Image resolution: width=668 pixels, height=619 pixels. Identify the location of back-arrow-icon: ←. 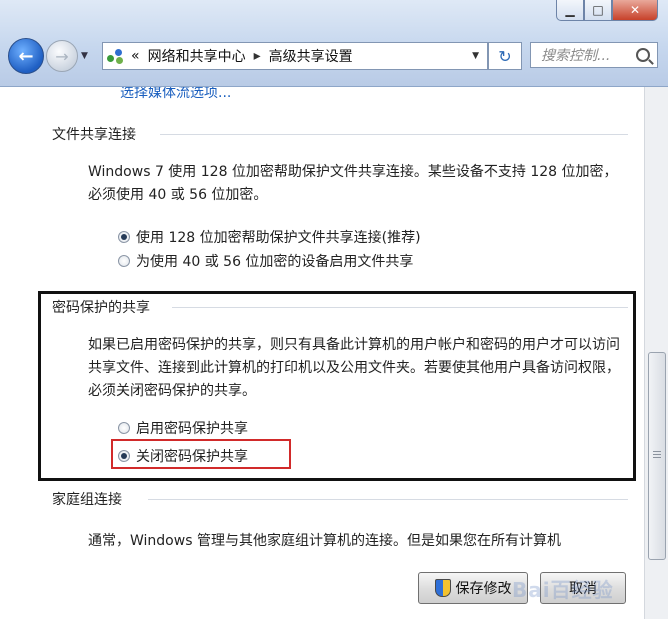
(26, 56).